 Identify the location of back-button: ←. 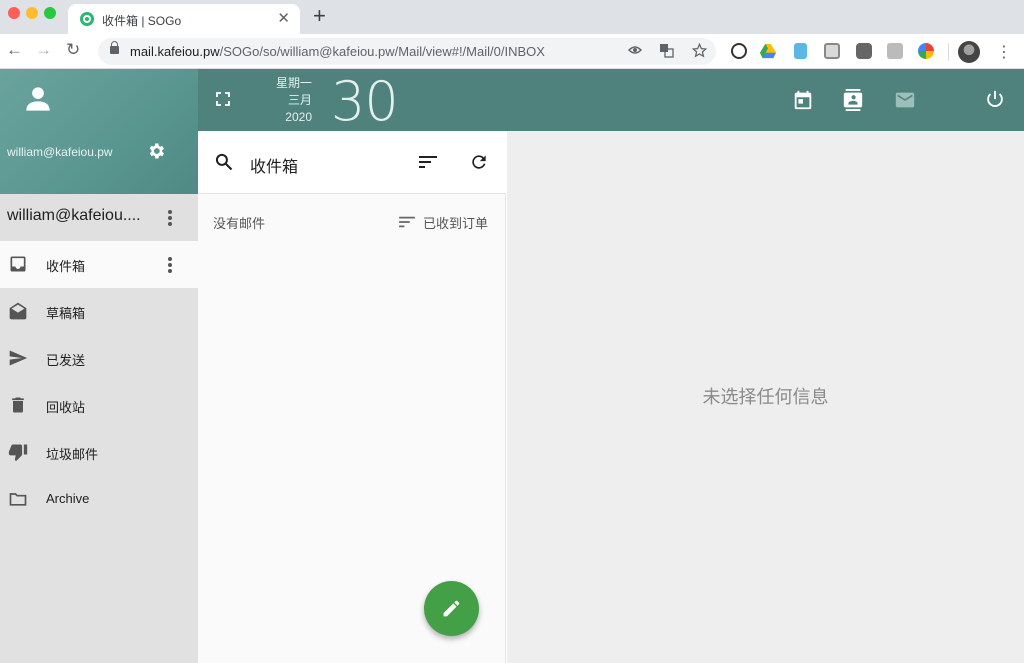
(14, 50).